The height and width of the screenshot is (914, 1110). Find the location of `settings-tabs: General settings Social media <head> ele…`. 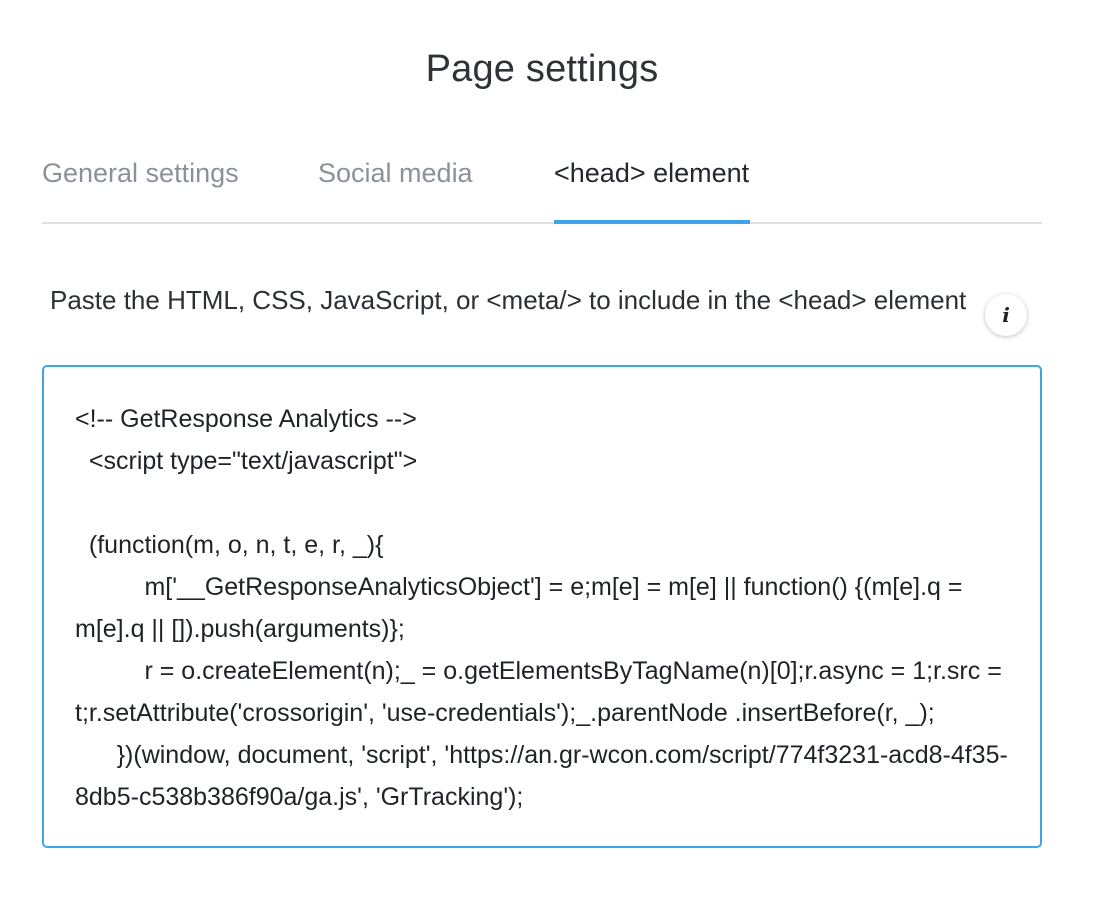

settings-tabs: General settings Social media <head> ele… is located at coordinates (542, 187).